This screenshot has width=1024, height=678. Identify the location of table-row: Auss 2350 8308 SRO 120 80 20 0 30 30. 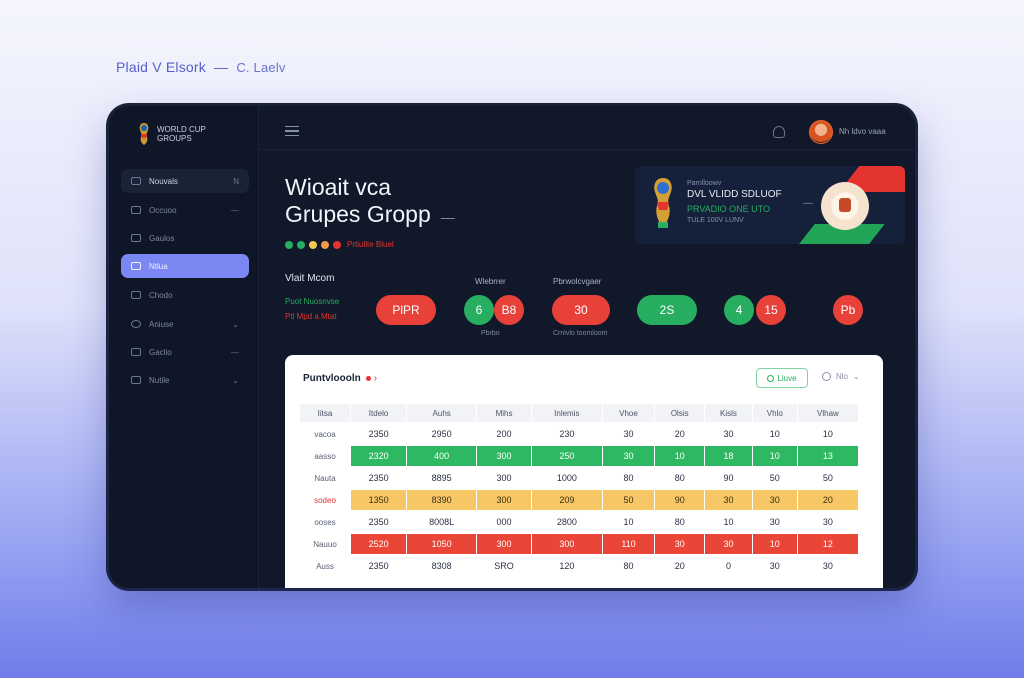
(579, 566).